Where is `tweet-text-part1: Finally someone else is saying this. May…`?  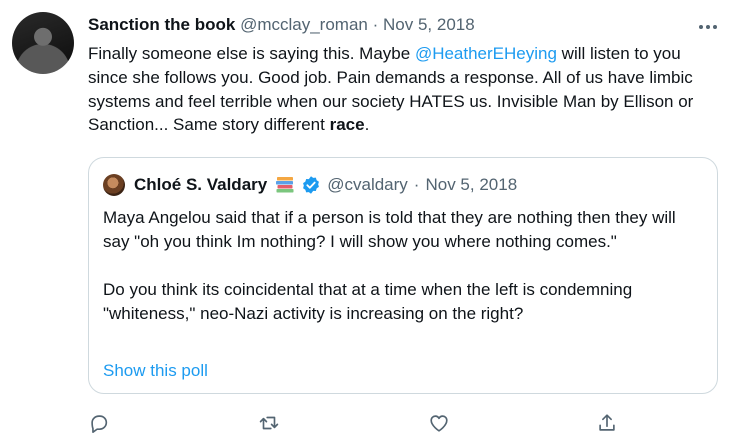
tweet-text-part1: Finally someone else is saying this. May… is located at coordinates (251, 53).